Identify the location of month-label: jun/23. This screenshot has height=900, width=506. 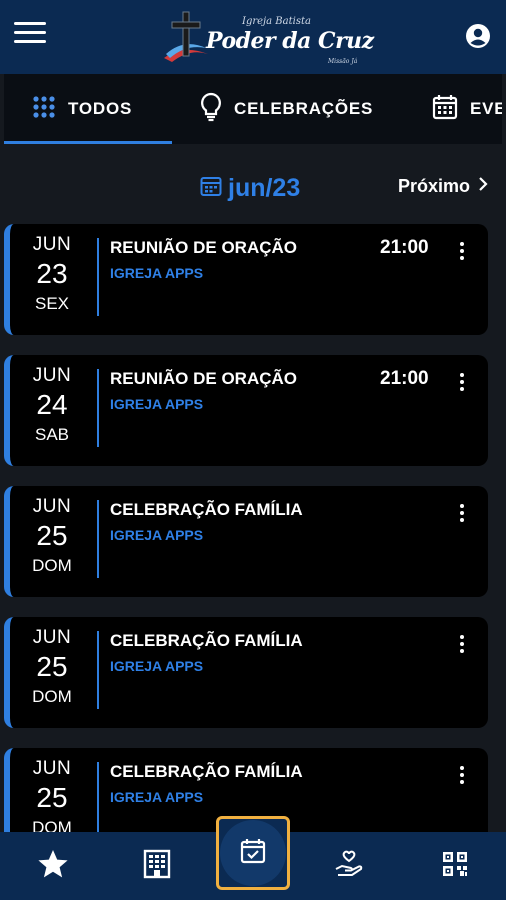
(264, 188).